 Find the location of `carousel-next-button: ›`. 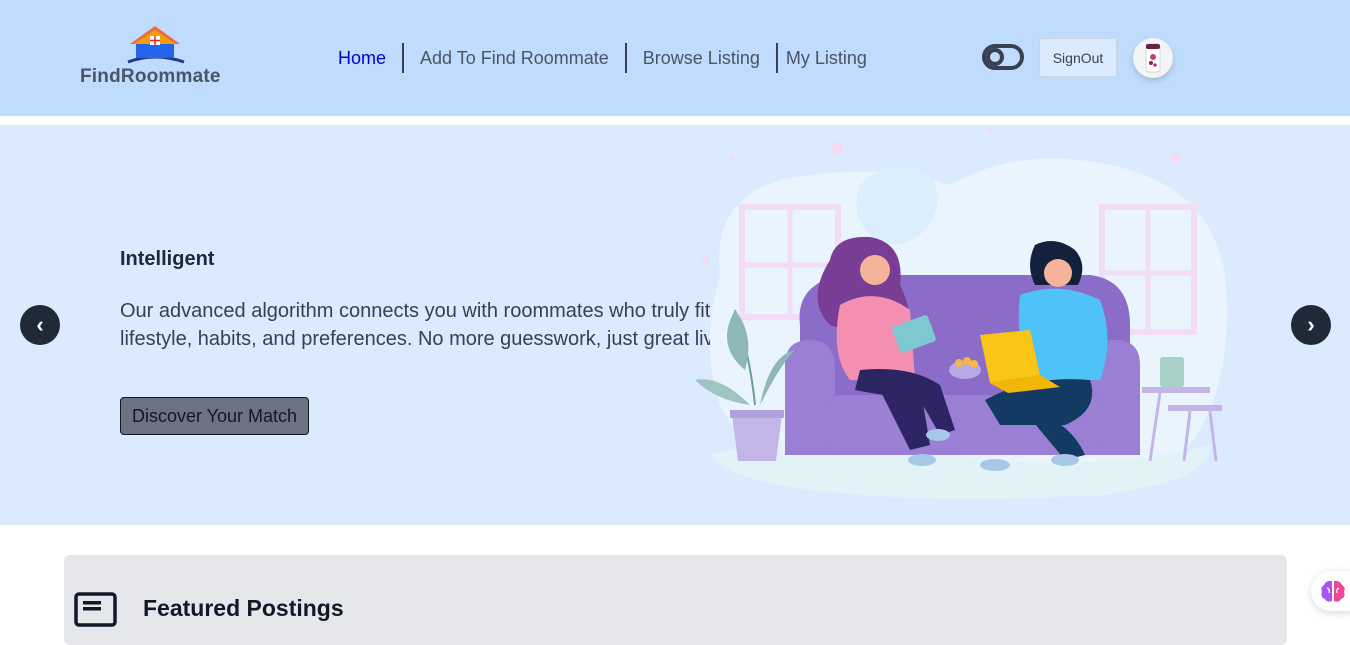

carousel-next-button: › is located at coordinates (1311, 325).